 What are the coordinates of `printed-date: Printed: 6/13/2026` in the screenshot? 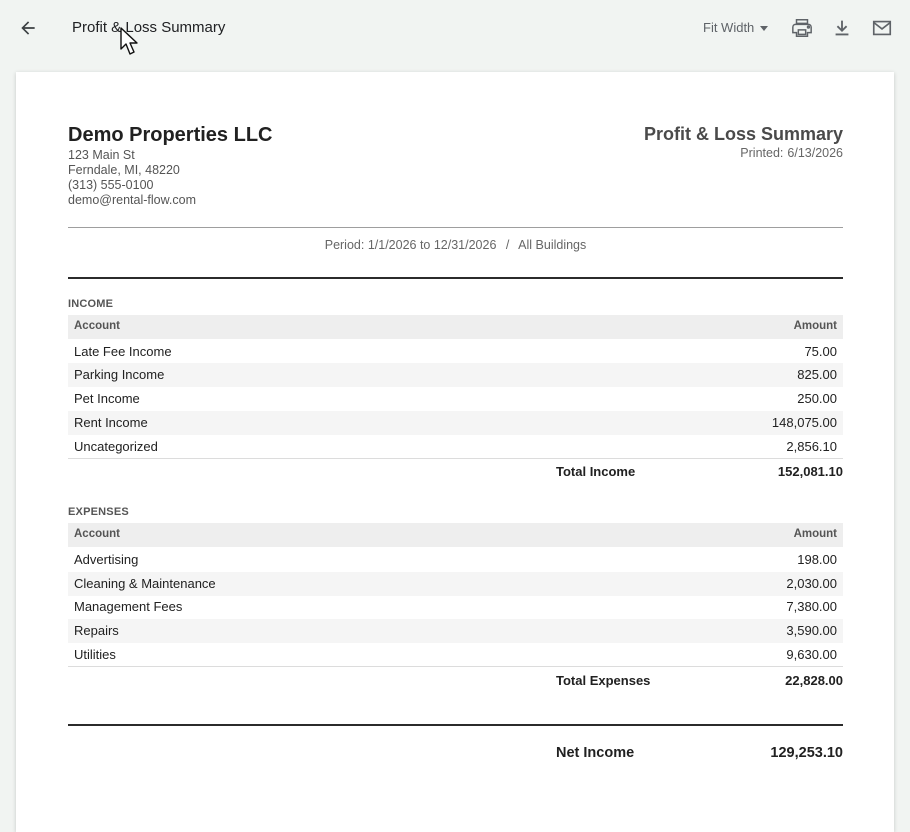 It's located at (791, 153).